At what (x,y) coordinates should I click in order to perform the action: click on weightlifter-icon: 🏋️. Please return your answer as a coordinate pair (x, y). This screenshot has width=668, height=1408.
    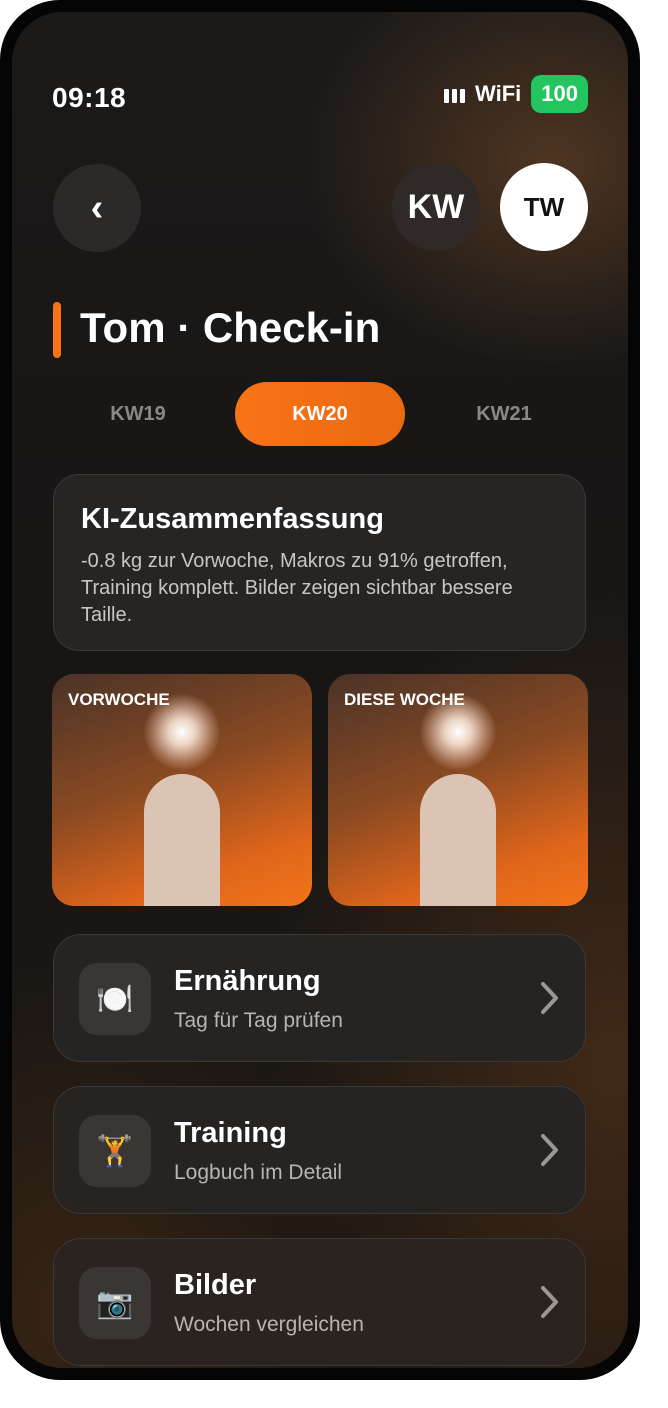
    Looking at the image, I should click on (115, 1151).